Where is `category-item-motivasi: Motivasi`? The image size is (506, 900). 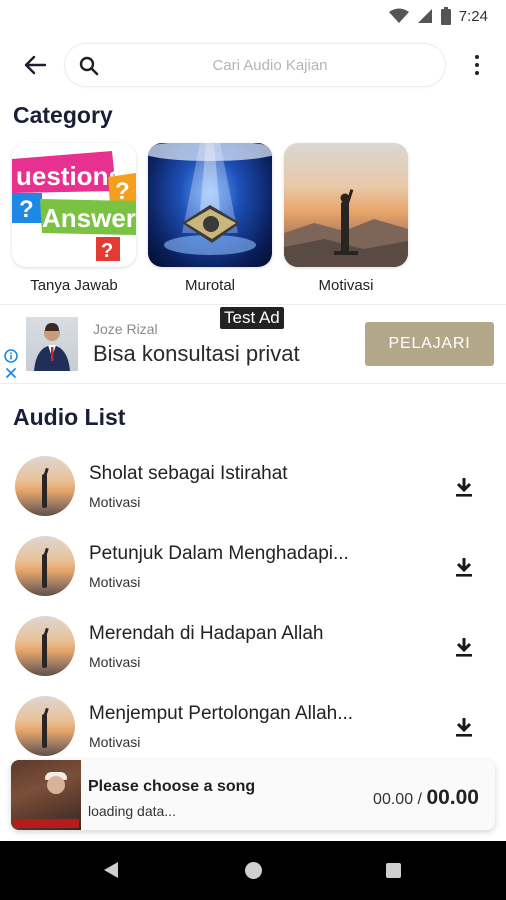 category-item-motivasi: Motivasi is located at coordinates (346, 218).